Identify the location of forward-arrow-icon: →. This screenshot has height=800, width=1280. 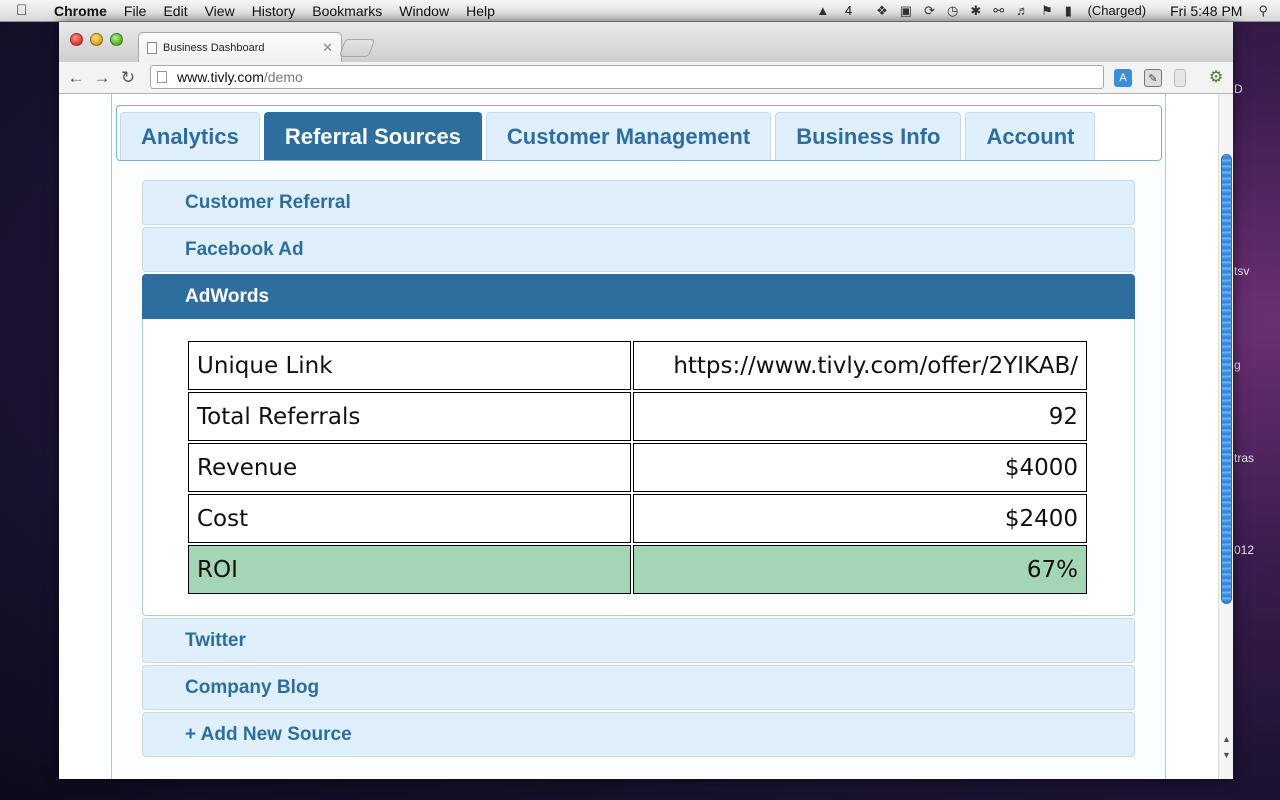
(102, 78).